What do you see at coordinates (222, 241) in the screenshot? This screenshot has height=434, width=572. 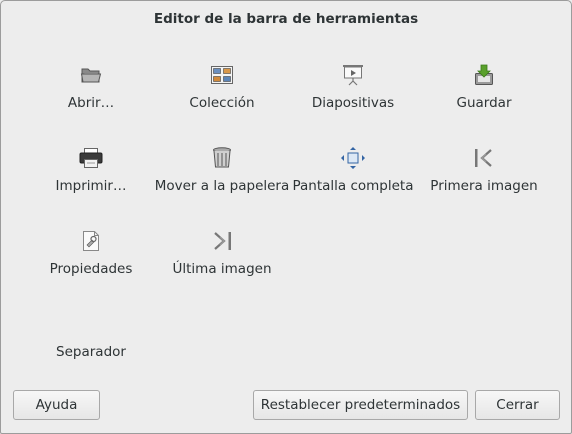 I see `last-image-icon` at bounding box center [222, 241].